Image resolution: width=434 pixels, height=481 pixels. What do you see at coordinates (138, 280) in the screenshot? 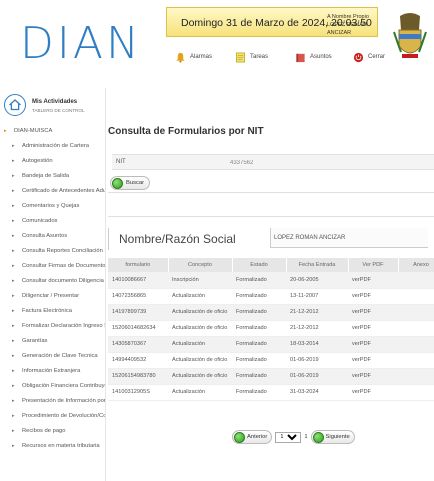
I see `cell-formulario: 14010086667` at bounding box center [138, 280].